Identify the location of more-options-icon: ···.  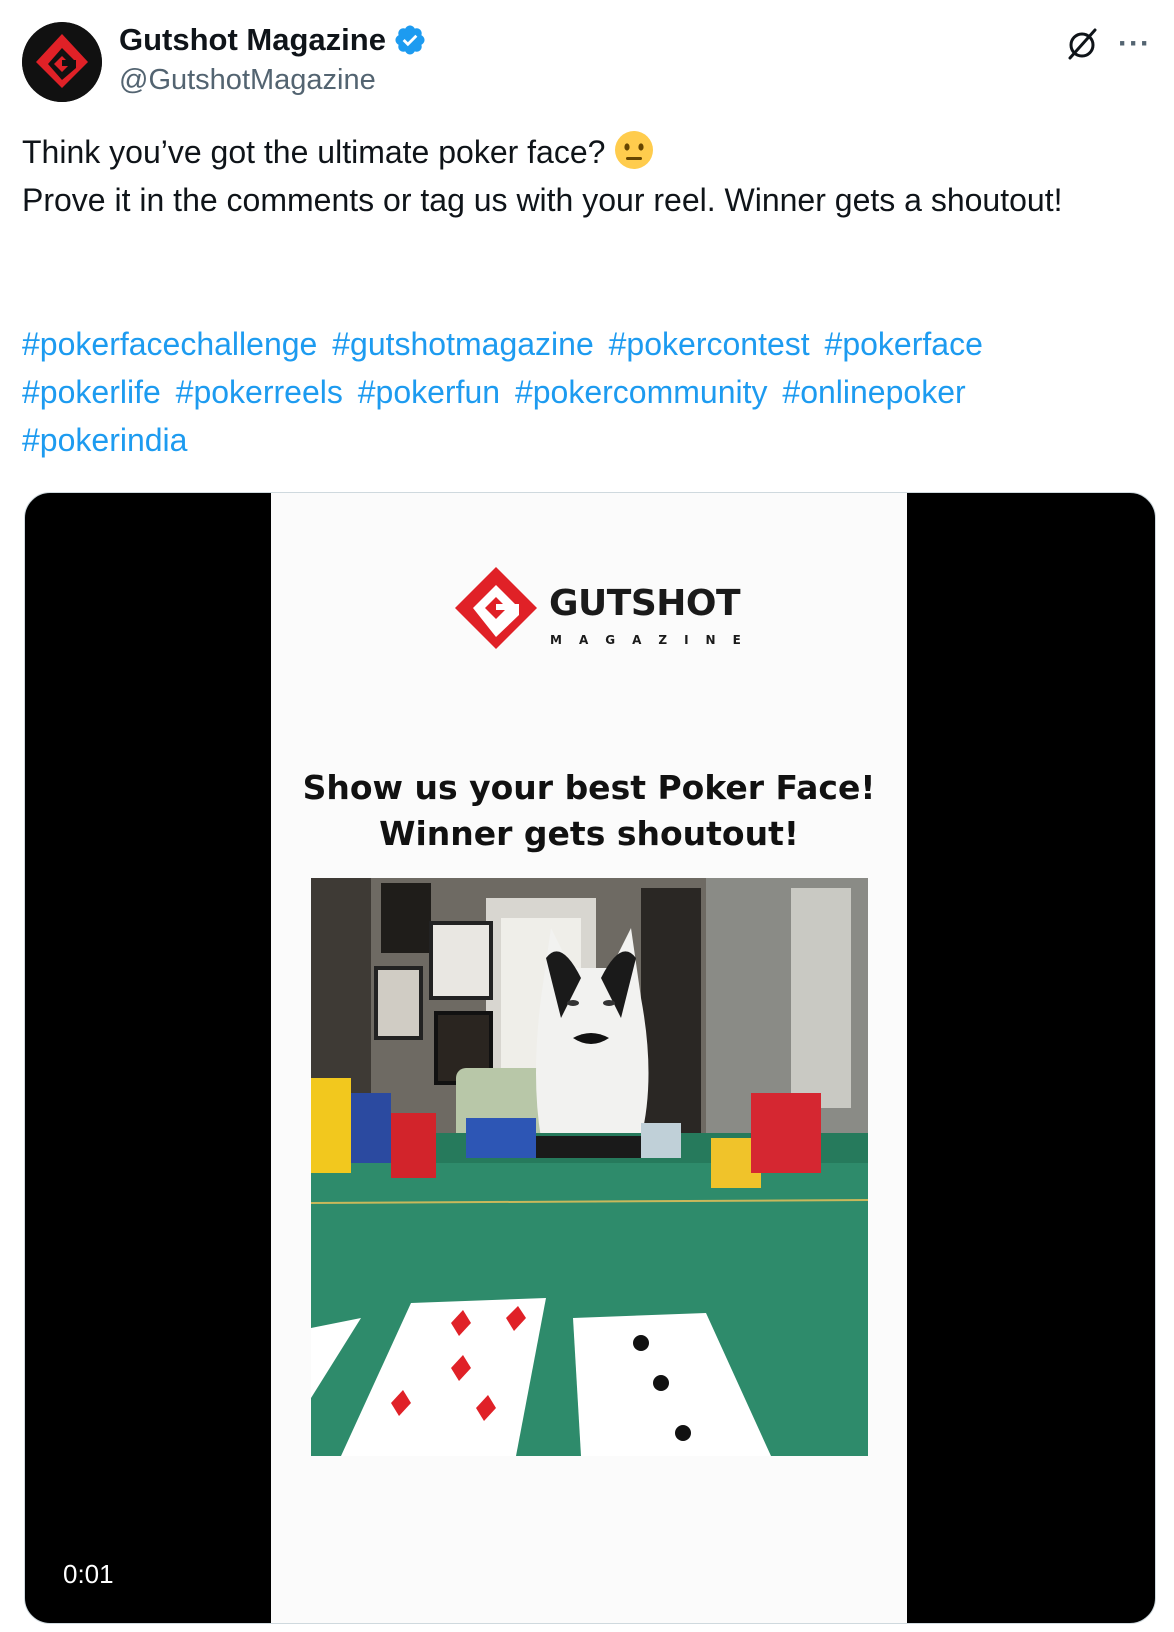
(1134, 44).